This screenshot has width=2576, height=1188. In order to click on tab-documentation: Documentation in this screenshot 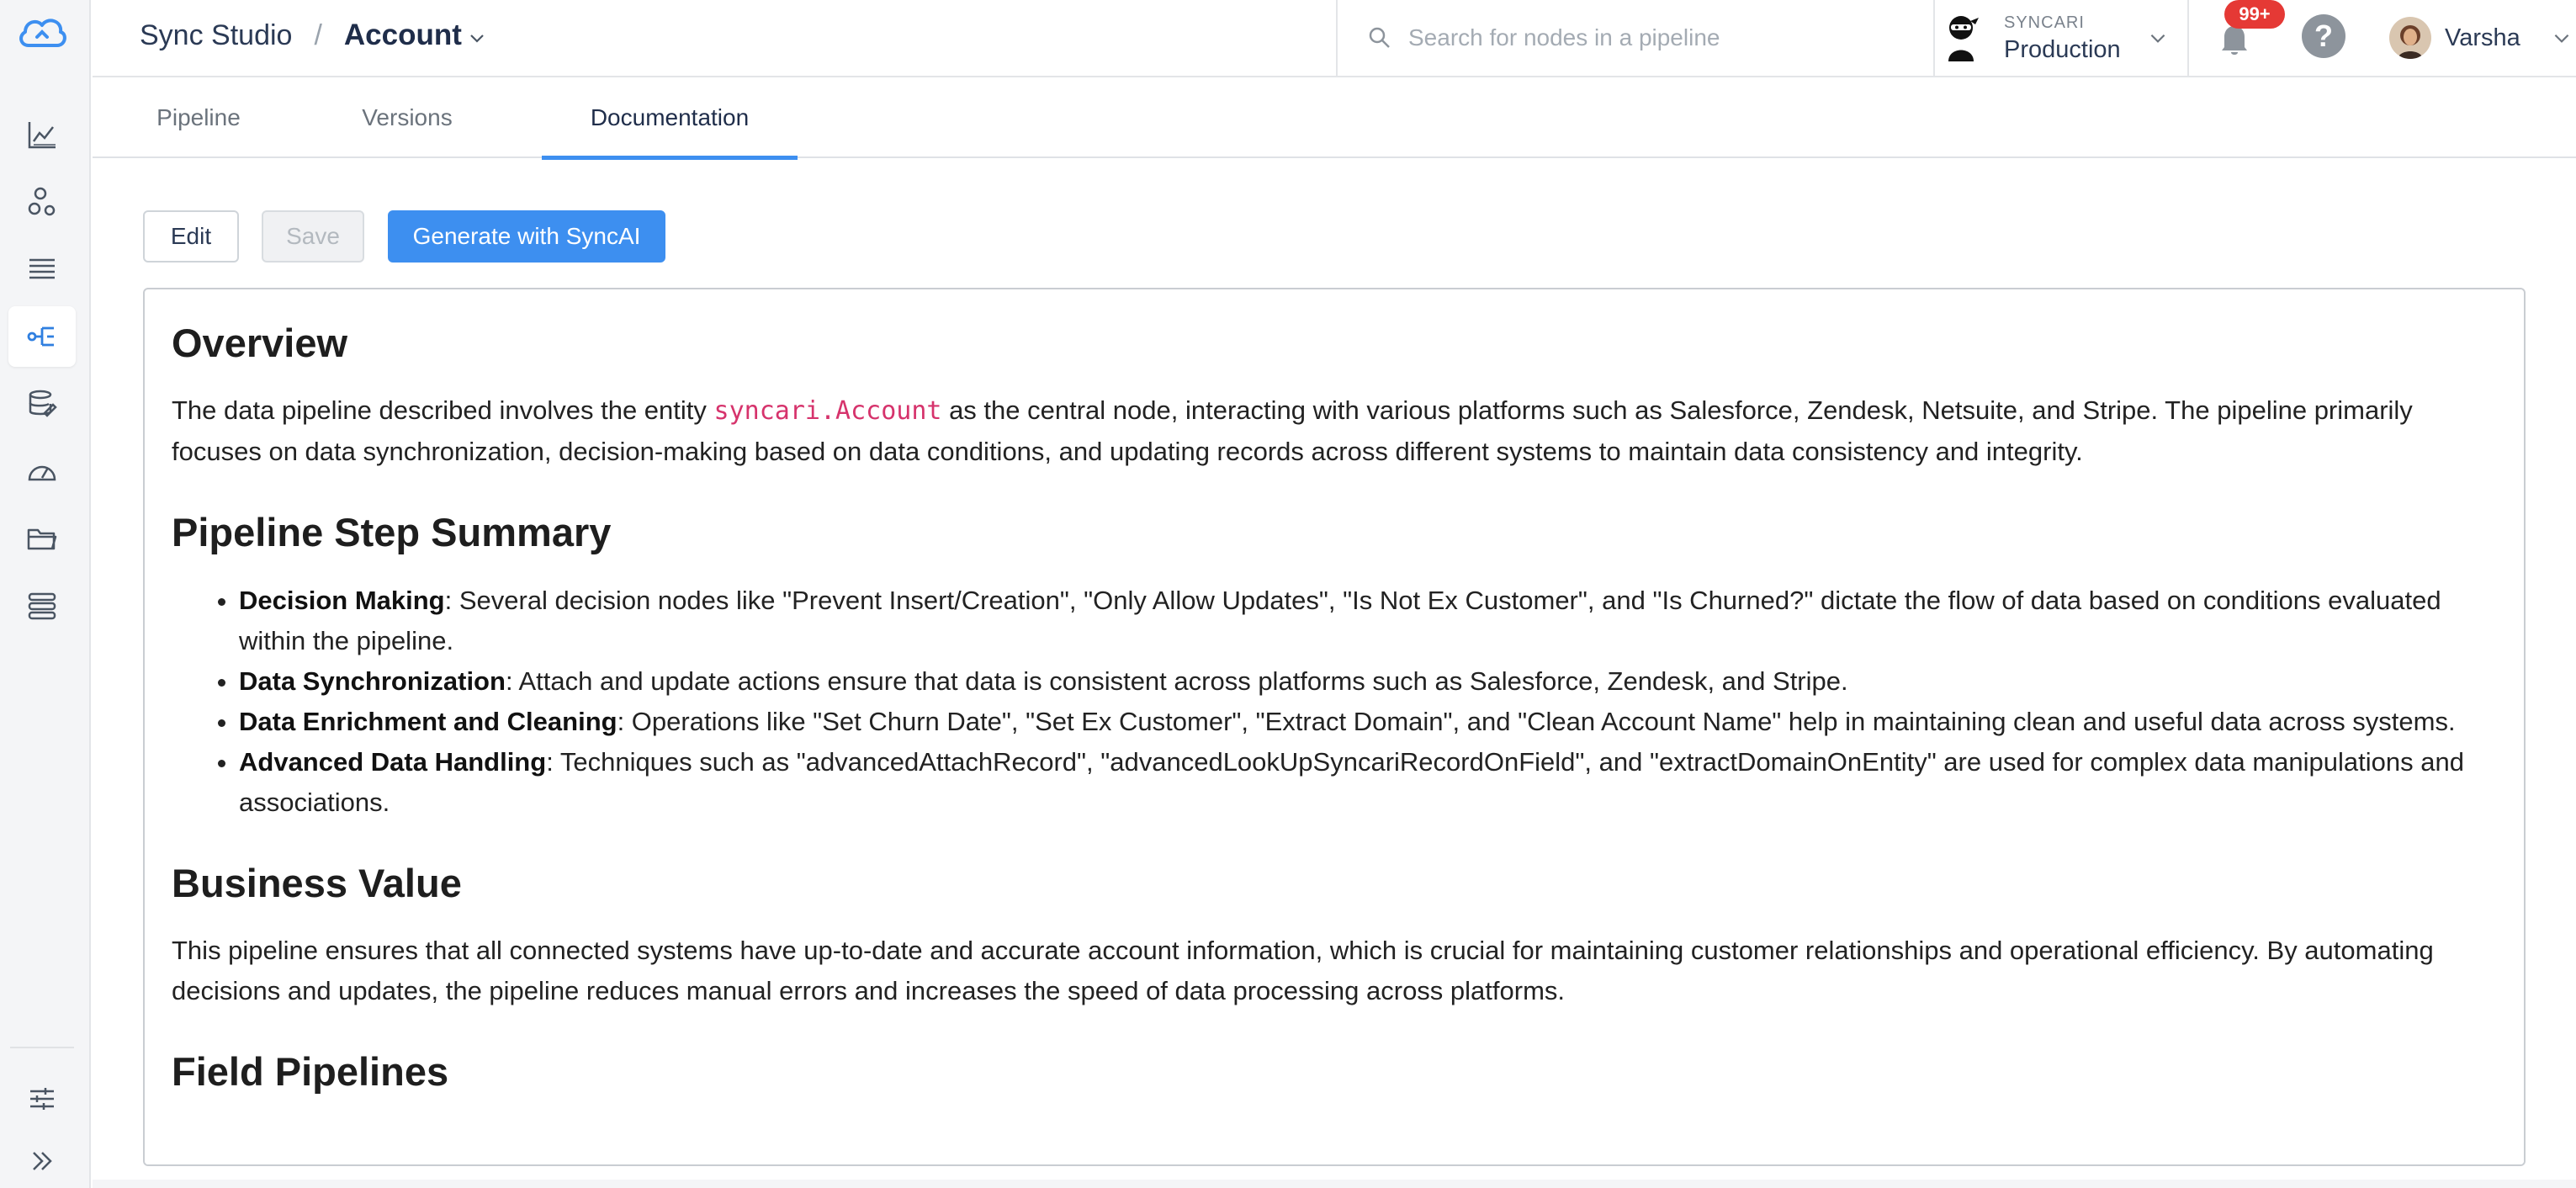, I will do `click(670, 118)`.